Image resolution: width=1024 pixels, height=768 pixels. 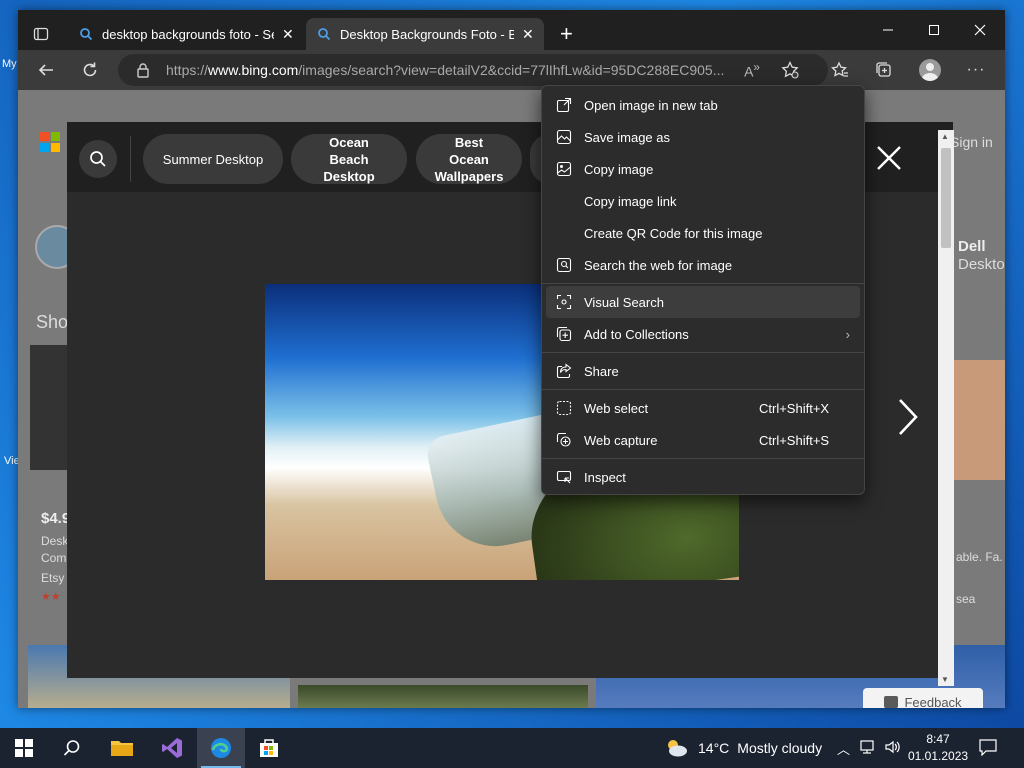 I want to click on taskbar: 14°C Mostly cloudy ︿ 8:47 01.01.2023, so click(x=512, y=748).